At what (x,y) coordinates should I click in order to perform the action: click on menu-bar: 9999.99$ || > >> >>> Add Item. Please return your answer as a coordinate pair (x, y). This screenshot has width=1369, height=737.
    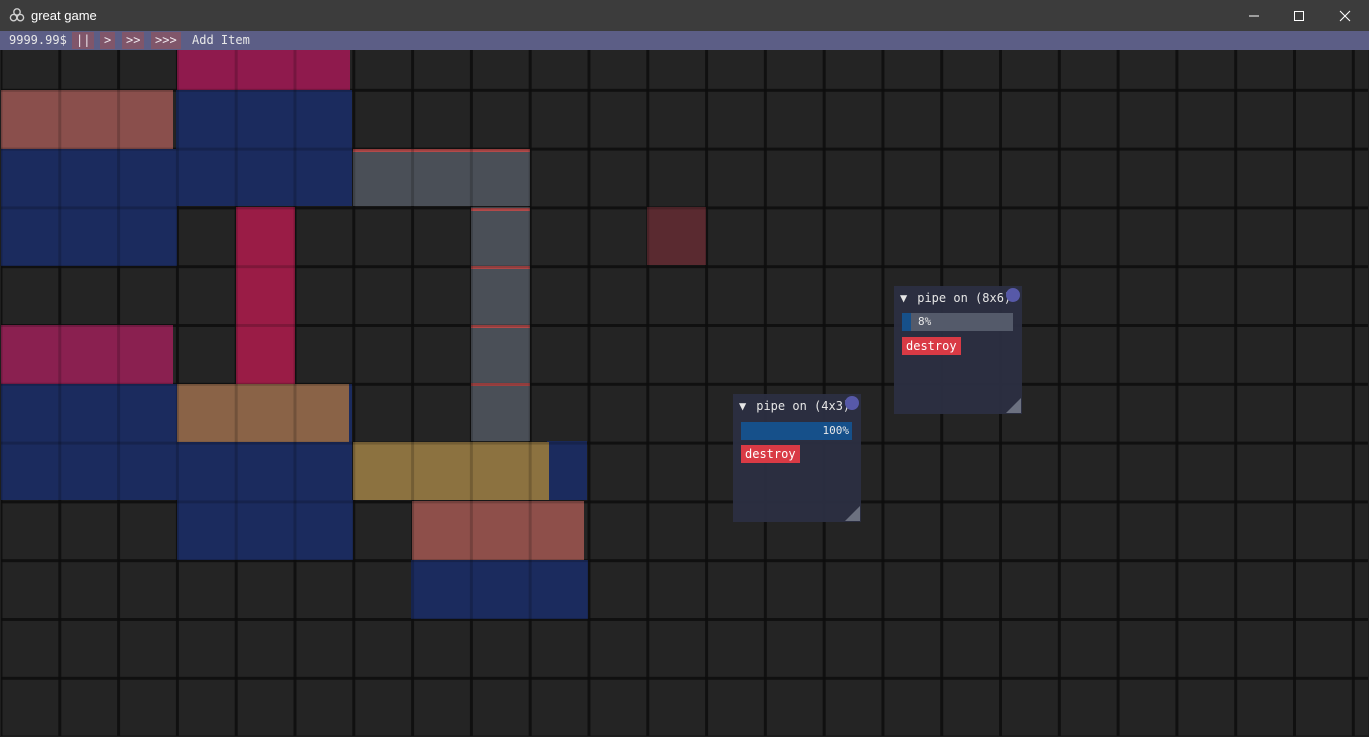
    Looking at the image, I should click on (684, 40).